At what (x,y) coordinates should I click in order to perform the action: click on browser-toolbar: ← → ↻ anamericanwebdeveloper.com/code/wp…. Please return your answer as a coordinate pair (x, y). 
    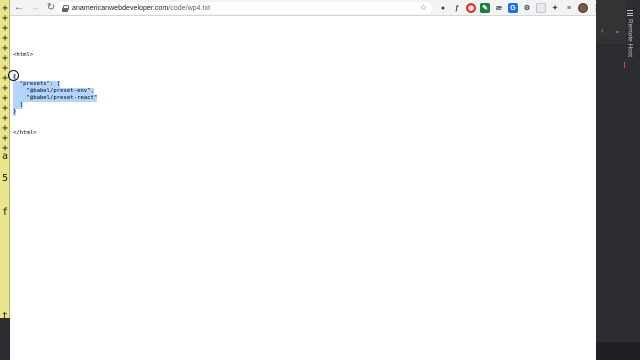
    Looking at the image, I should click on (305, 8).